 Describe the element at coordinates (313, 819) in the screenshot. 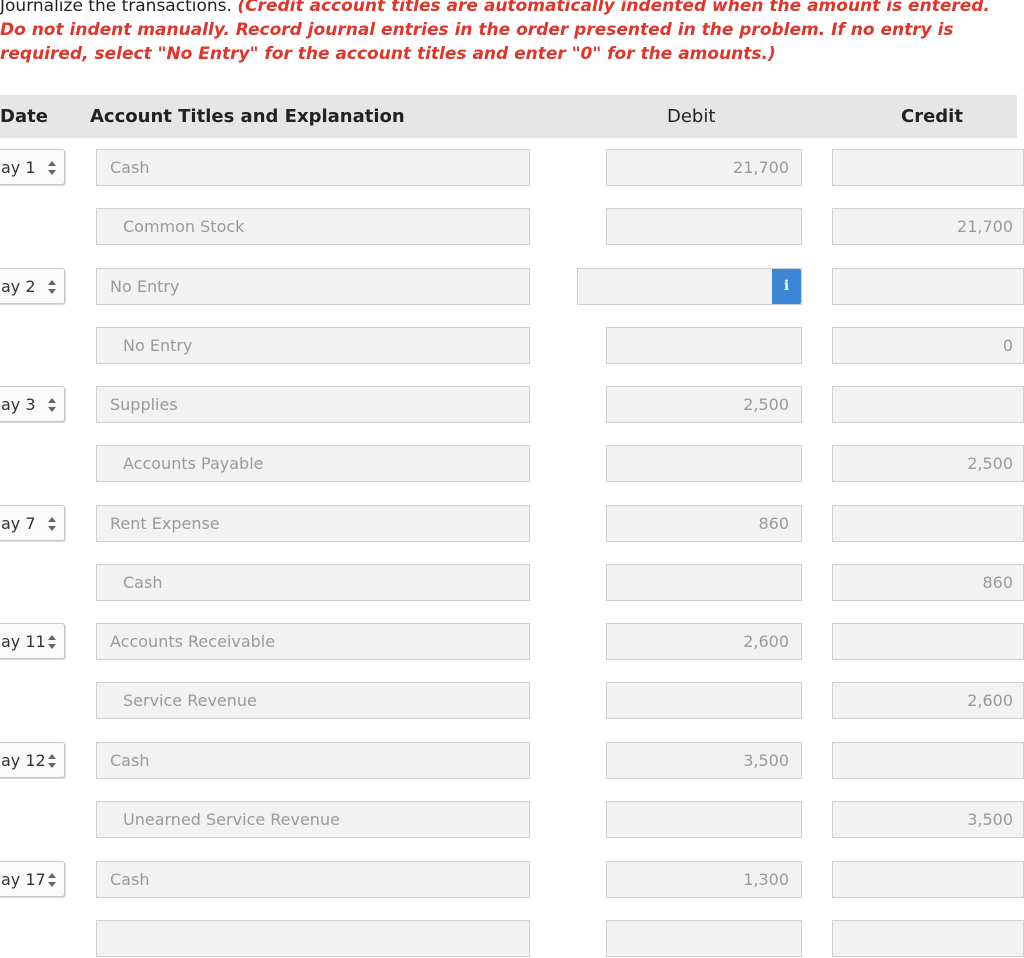

I see `account-title-input: Unearned Service Revenue` at that location.